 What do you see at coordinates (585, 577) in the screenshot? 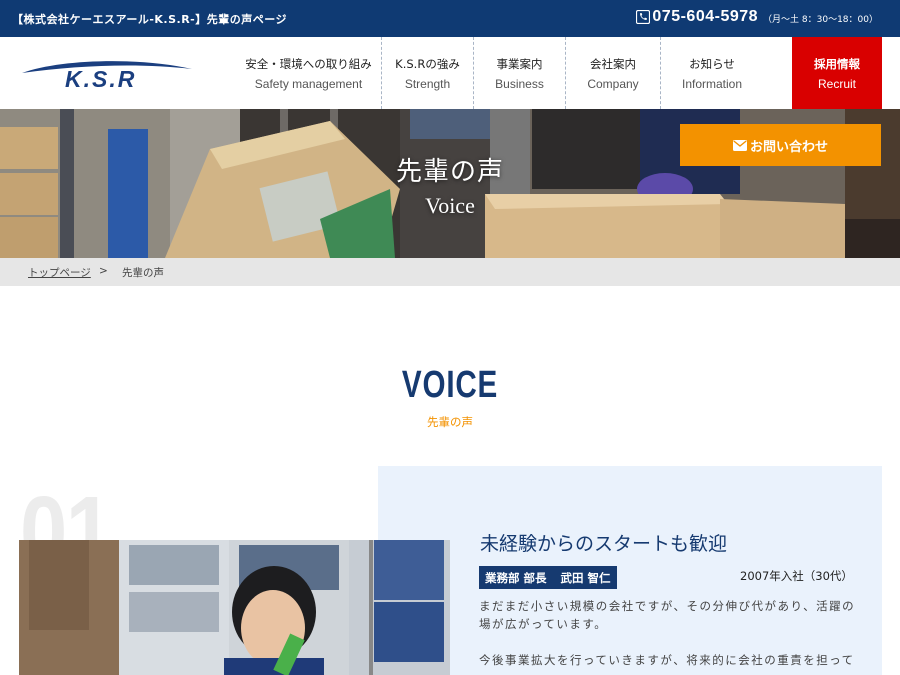
I see `staff-name: 武田 智仁` at bounding box center [585, 577].